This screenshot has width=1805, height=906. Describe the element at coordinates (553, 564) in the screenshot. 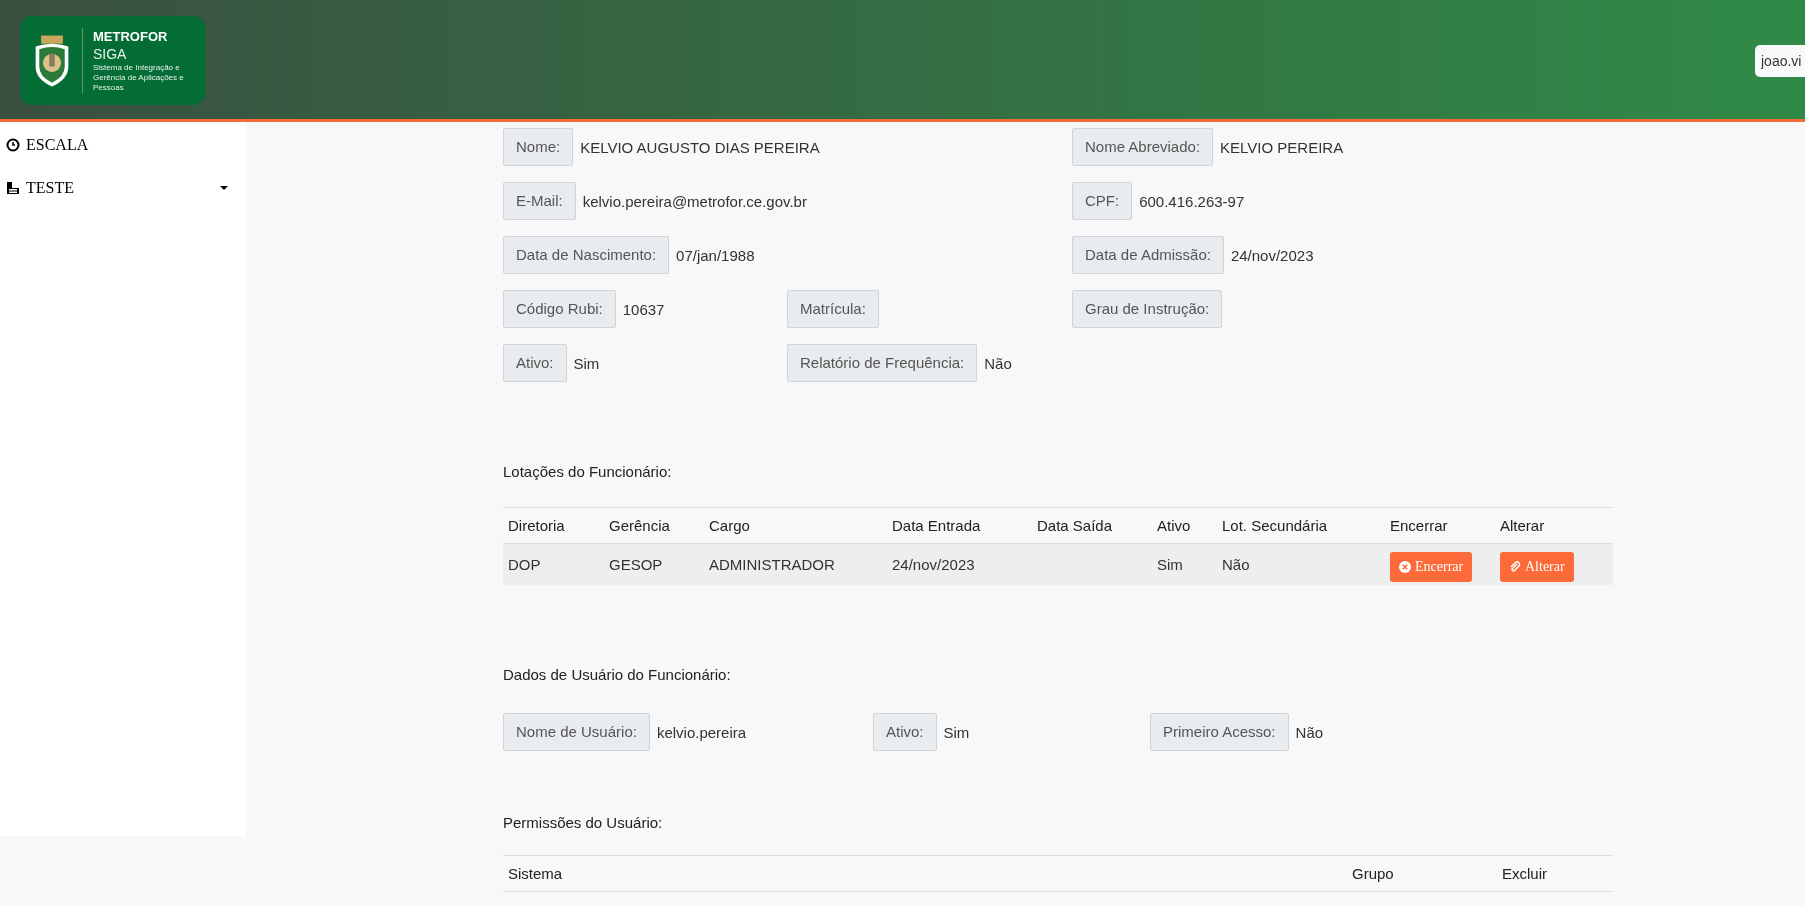

I see `table-cell: DOP` at that location.